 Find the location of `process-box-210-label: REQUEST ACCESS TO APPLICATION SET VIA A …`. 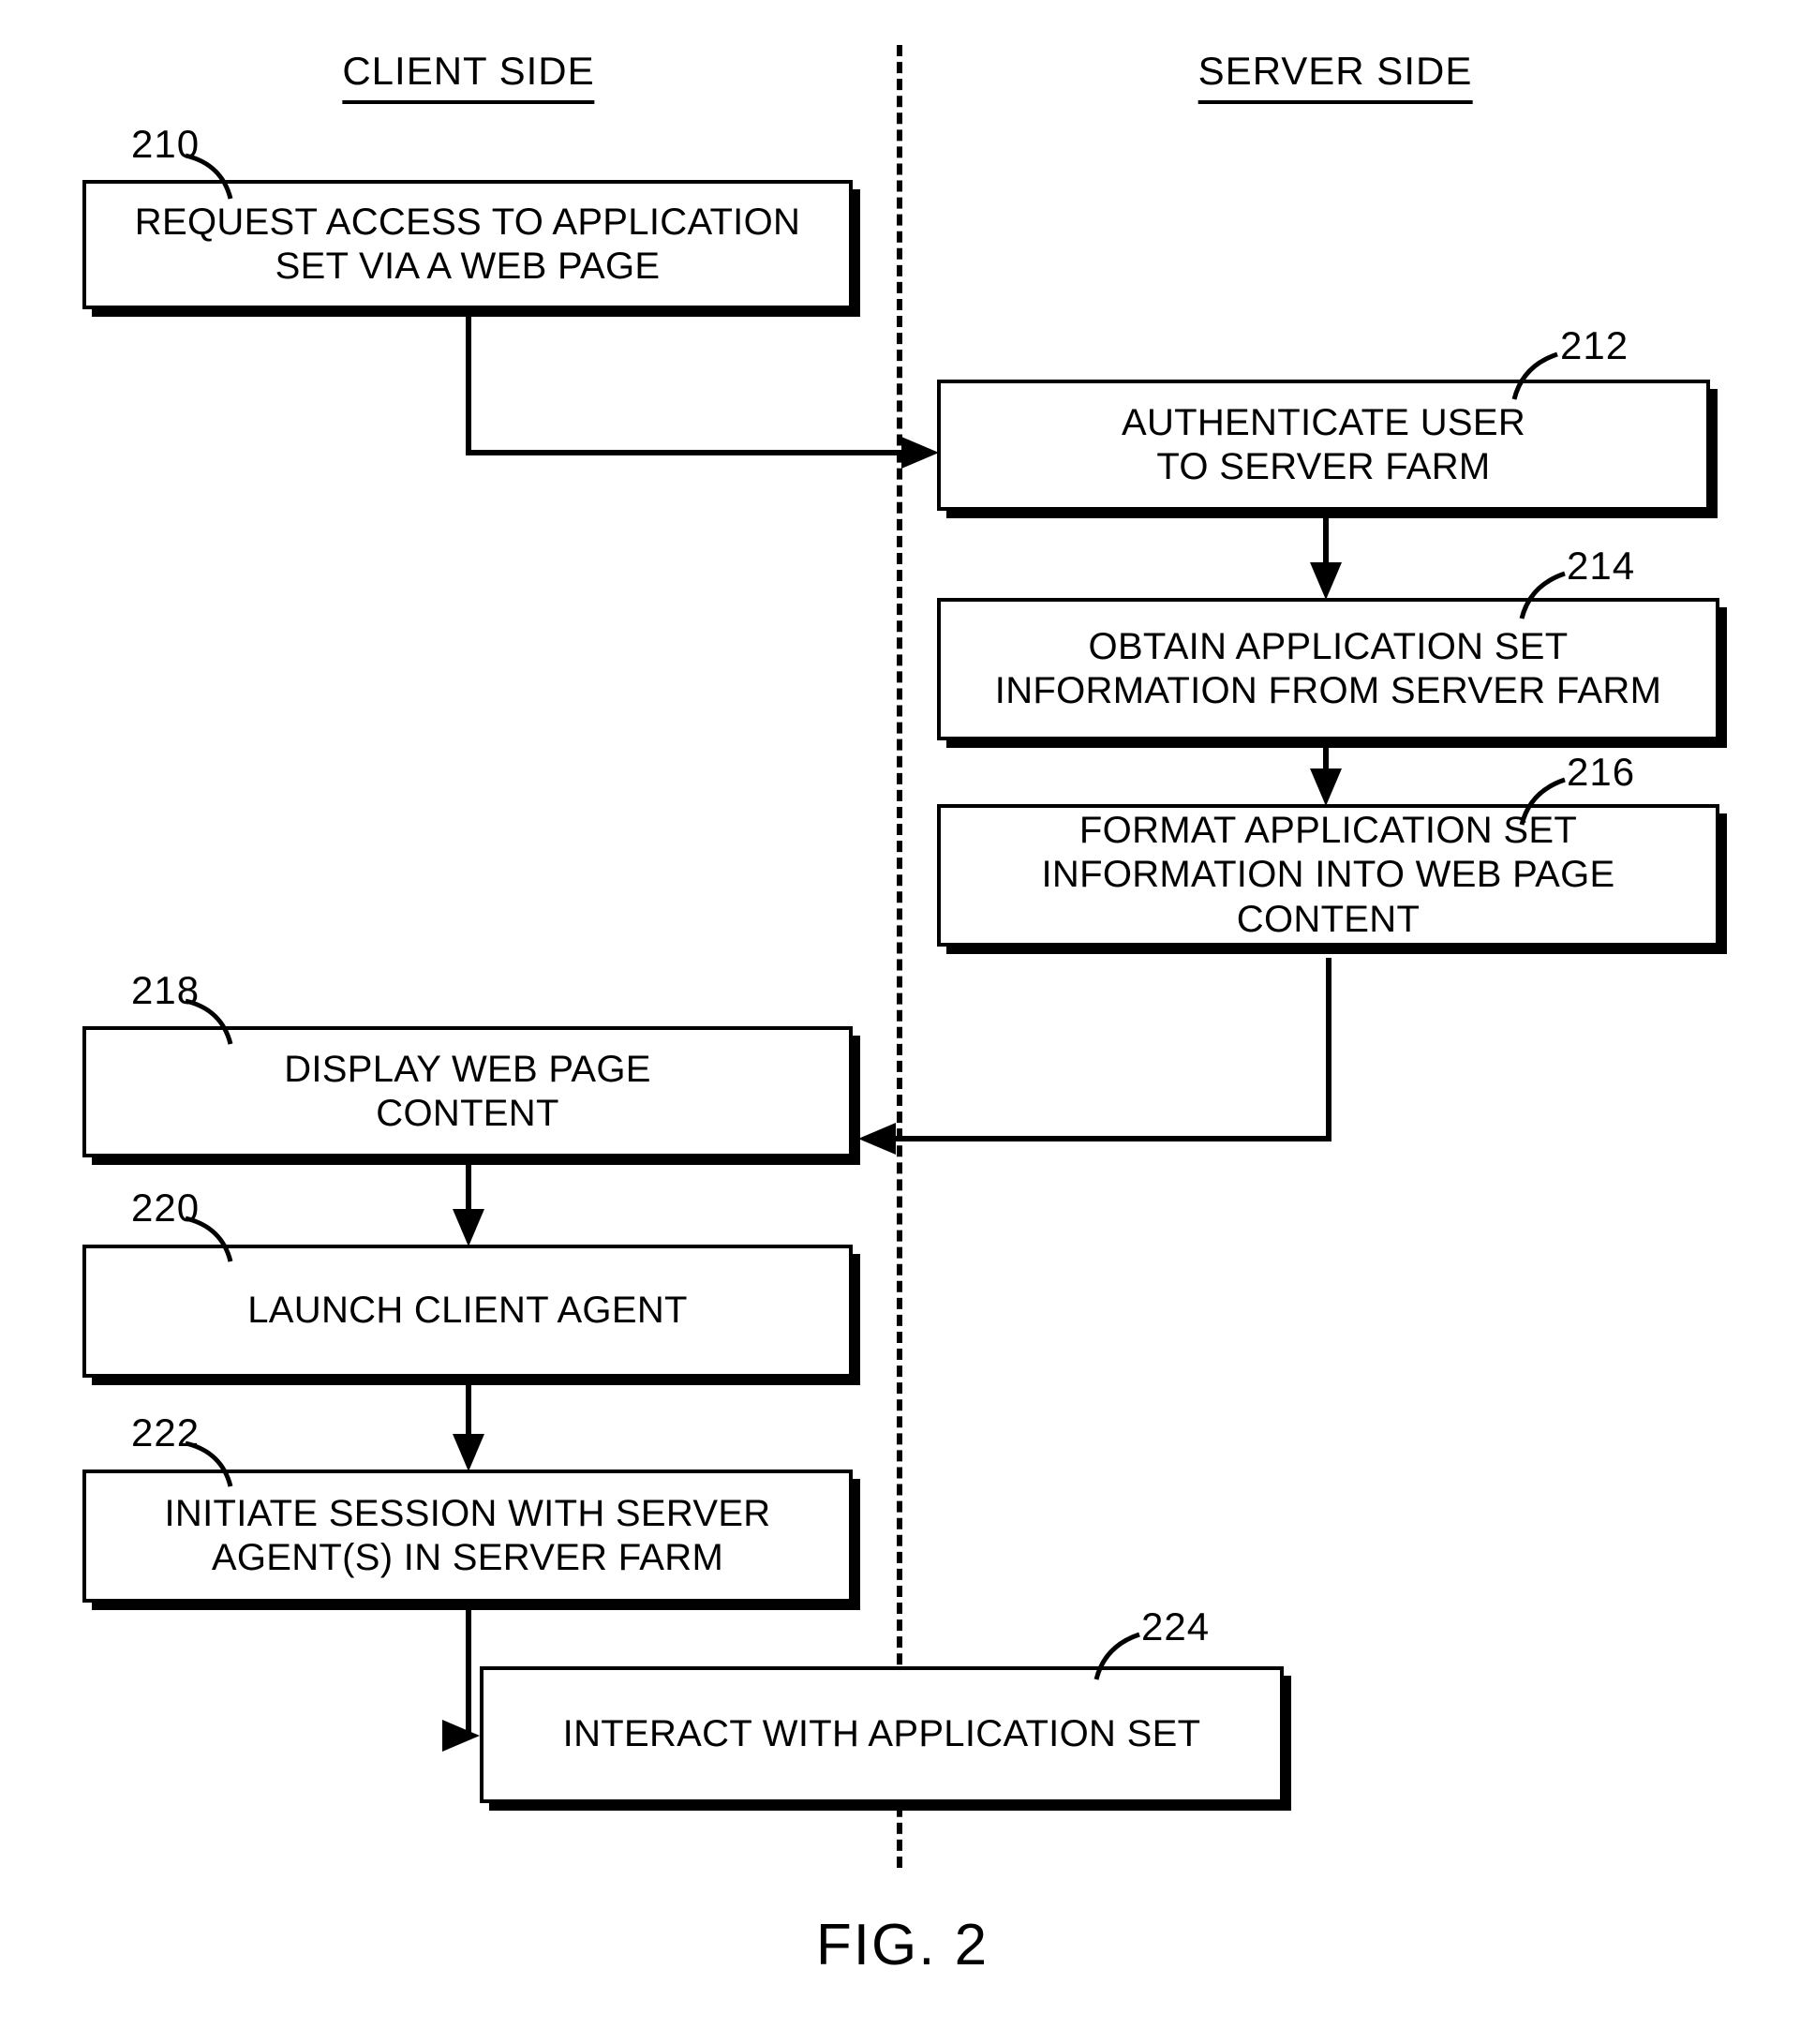

process-box-210-label: REQUEST ACCESS TO APPLICATION SET VIA A … is located at coordinates (467, 244).